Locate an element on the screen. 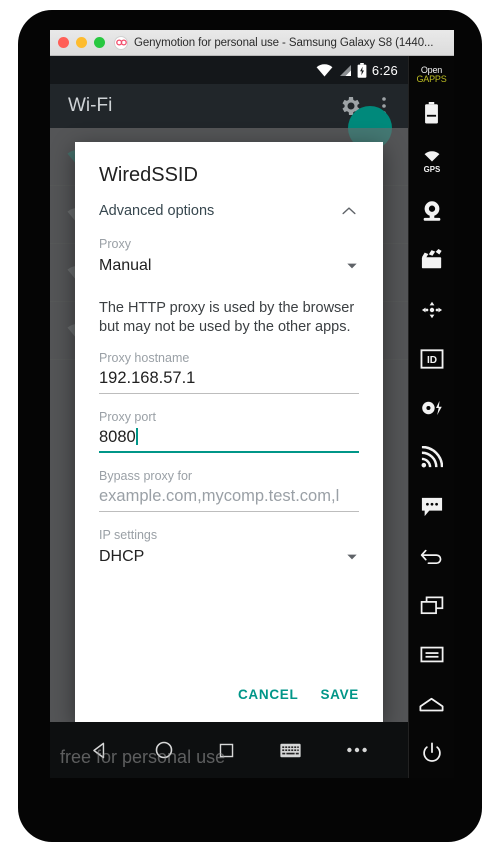 This screenshot has width=500, height=852. recents-icon is located at coordinates (431, 605).